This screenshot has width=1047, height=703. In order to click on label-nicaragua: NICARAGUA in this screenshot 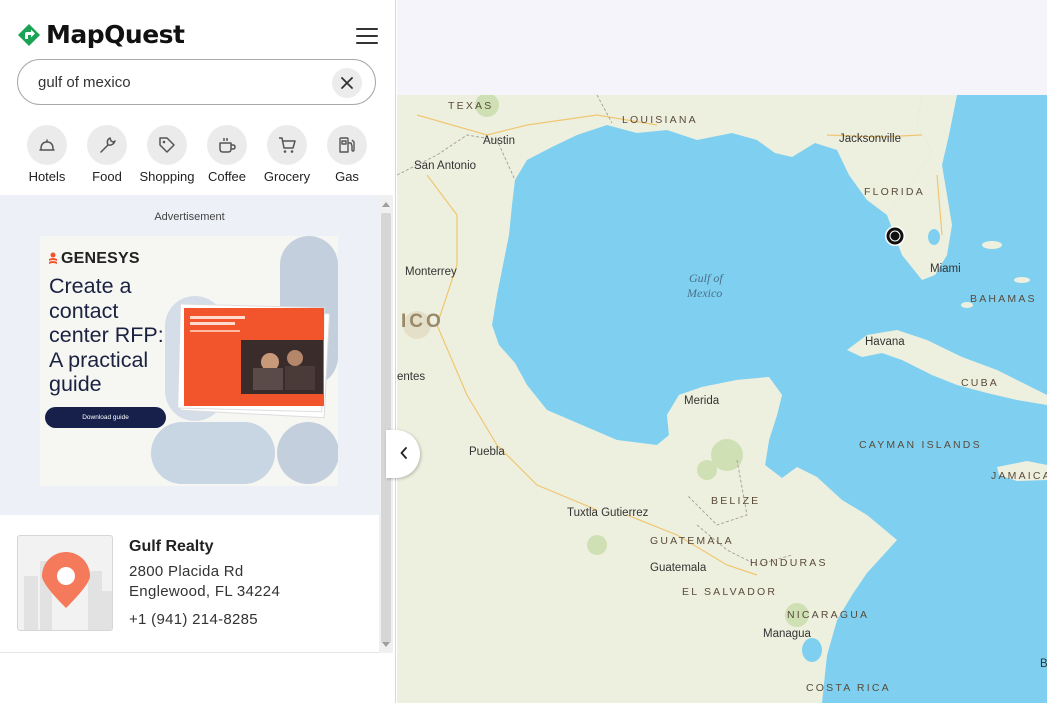, I will do `click(828, 615)`.